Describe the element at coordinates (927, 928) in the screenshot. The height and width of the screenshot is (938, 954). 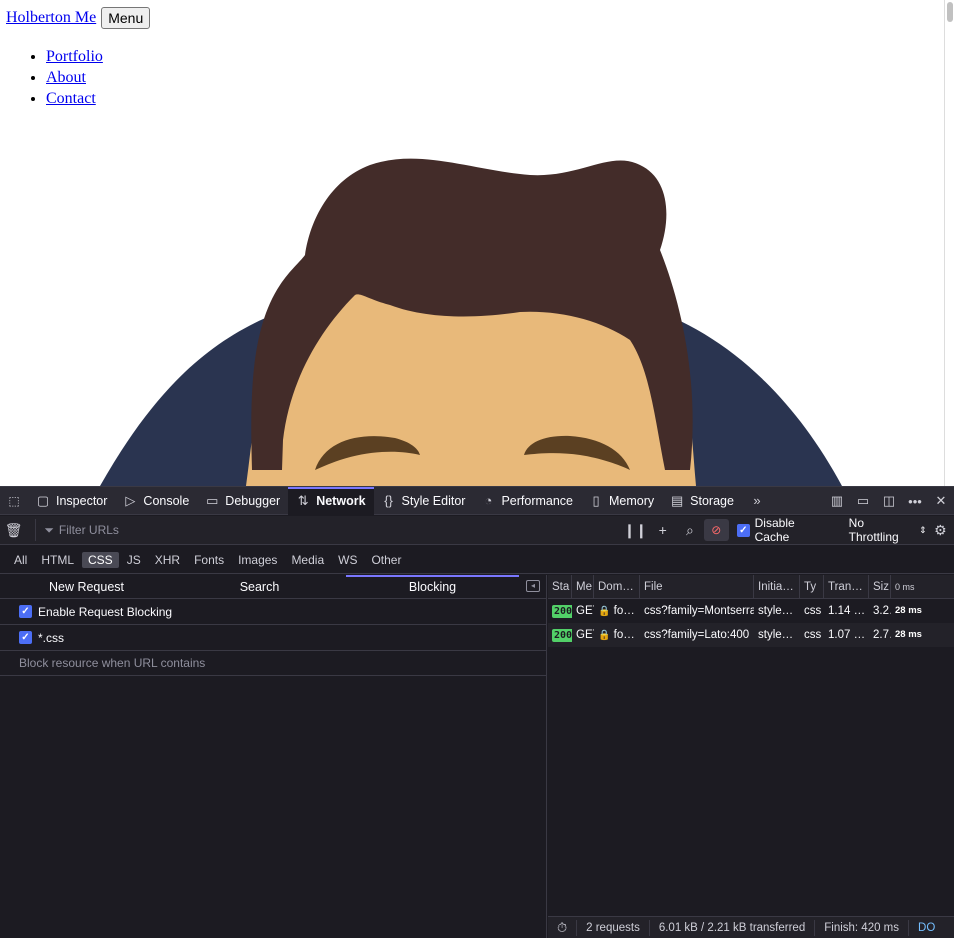
I see `dom-content-loaded: DO` at that location.